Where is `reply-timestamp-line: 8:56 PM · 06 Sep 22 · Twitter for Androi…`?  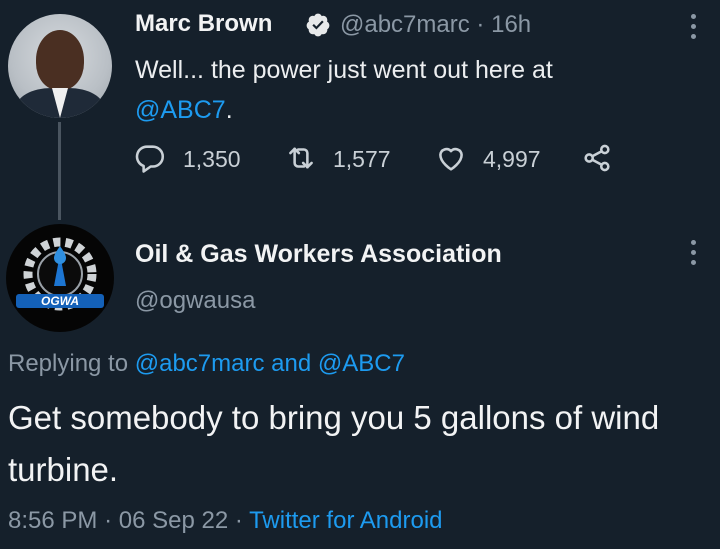 reply-timestamp-line: 8:56 PM · 06 Sep 22 · Twitter for Androi… is located at coordinates (225, 521).